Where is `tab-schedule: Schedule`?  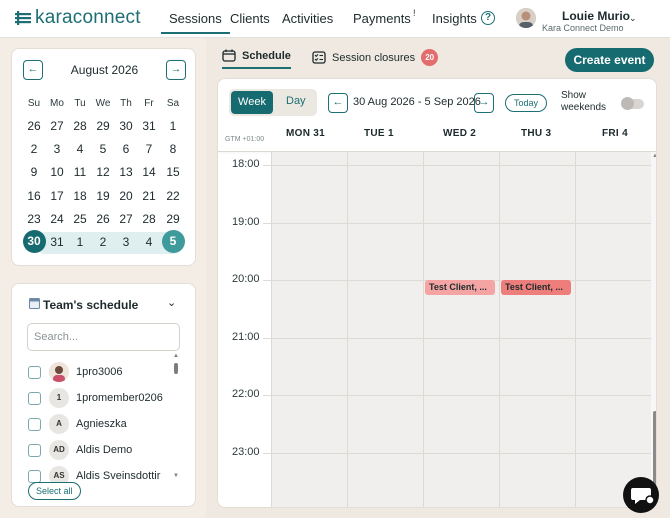 tab-schedule: Schedule is located at coordinates (256, 59).